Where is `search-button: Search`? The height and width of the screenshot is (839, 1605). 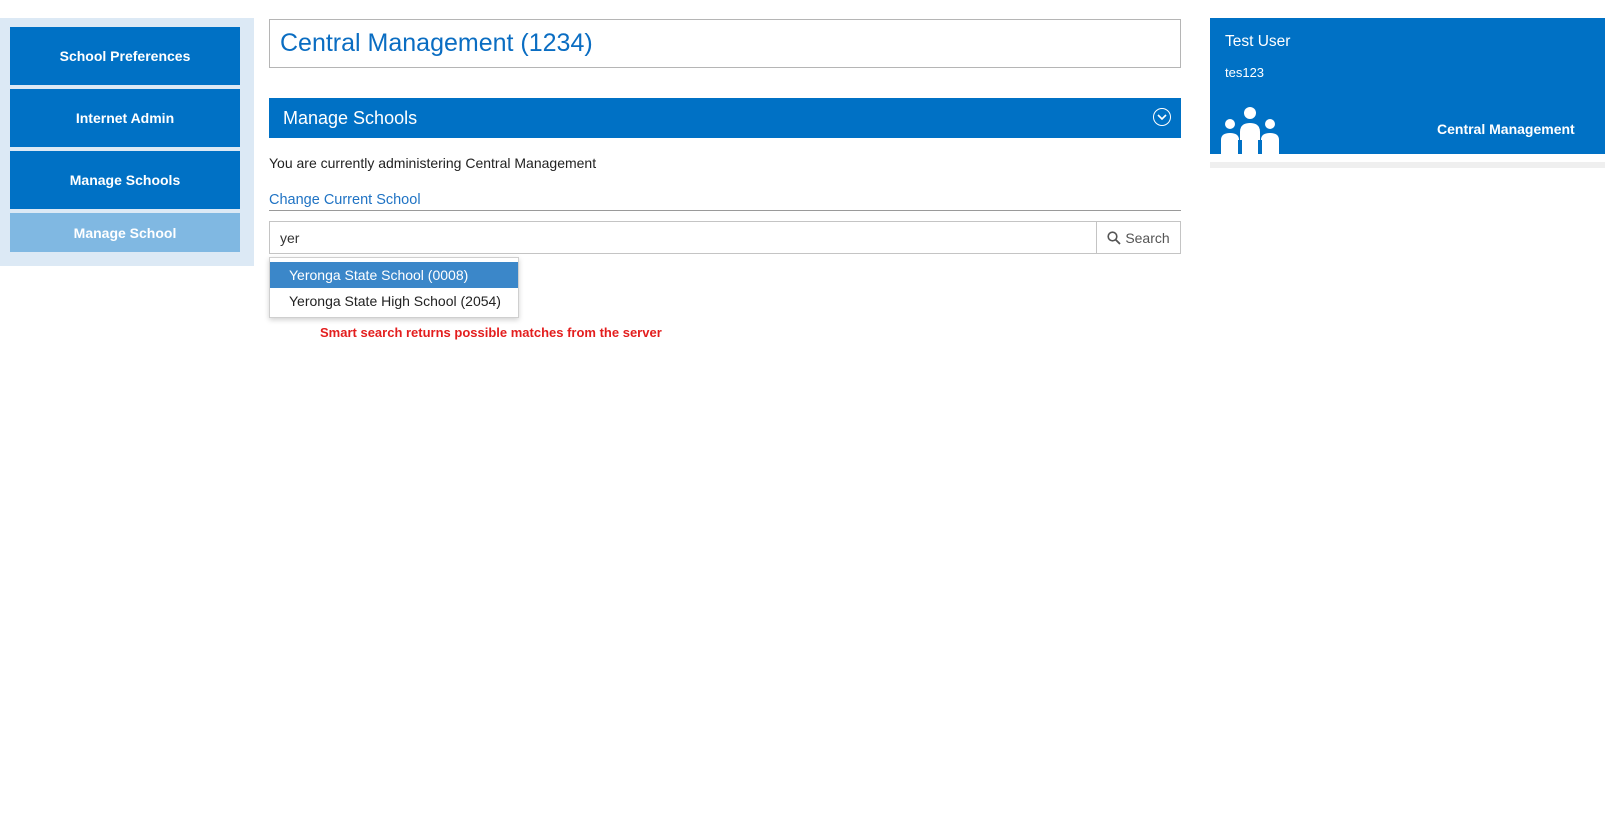 search-button: Search is located at coordinates (1138, 237).